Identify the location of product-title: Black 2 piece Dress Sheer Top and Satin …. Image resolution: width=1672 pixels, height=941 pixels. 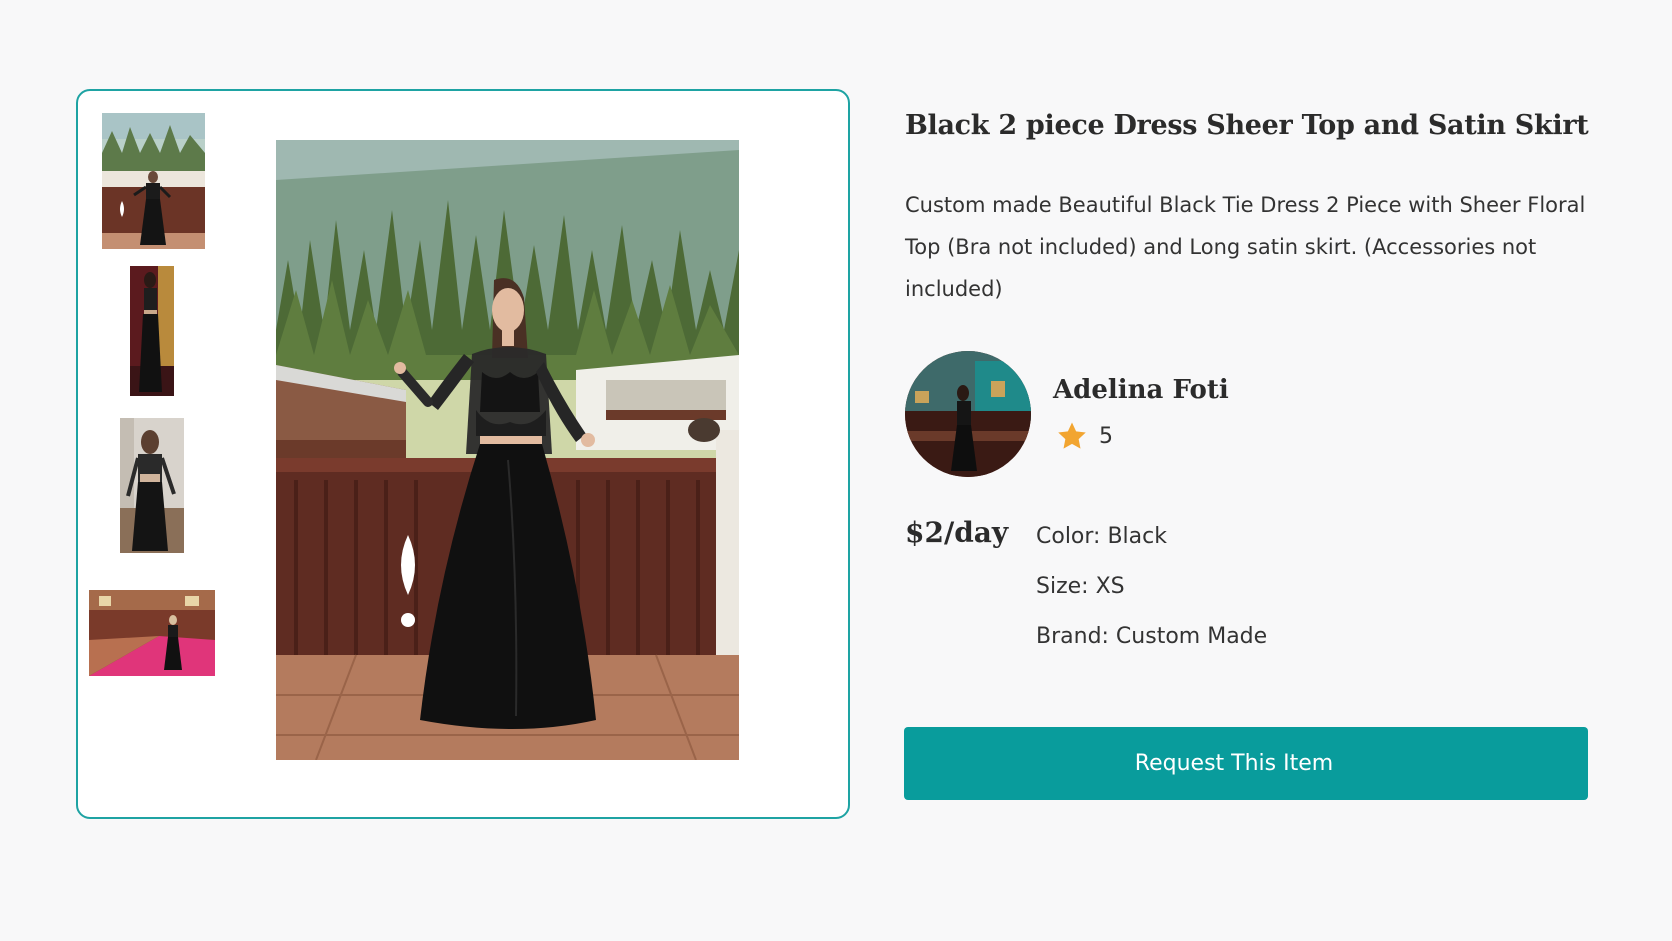
(1247, 125).